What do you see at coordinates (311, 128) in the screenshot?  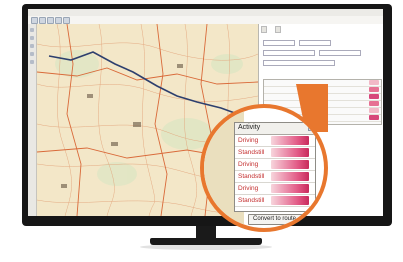 I see `scroll-up-icon: ▲` at bounding box center [311, 128].